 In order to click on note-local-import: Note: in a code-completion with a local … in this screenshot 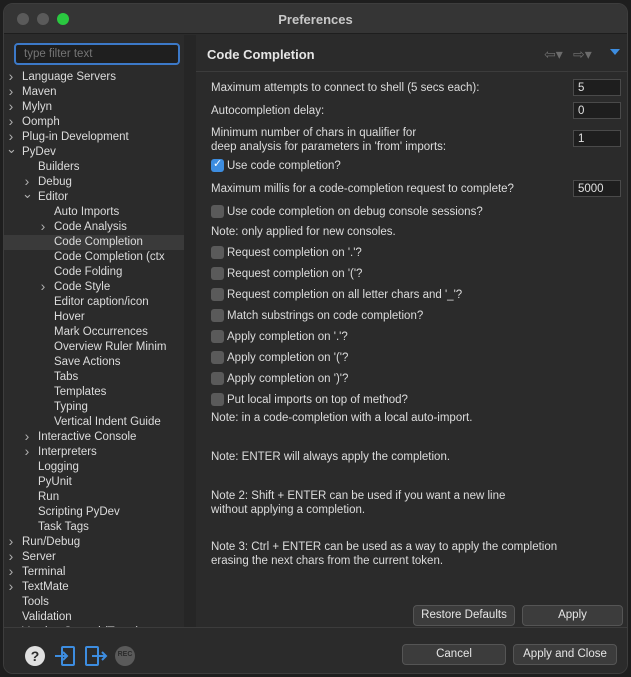, I will do `click(342, 418)`.